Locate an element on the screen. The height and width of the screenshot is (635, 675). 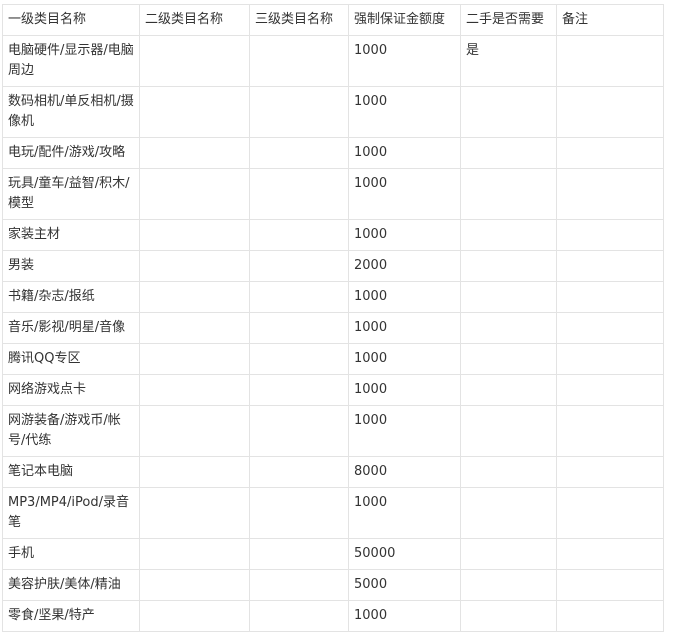
cell-level1-category: 笔记本电脑 is located at coordinates (71, 472).